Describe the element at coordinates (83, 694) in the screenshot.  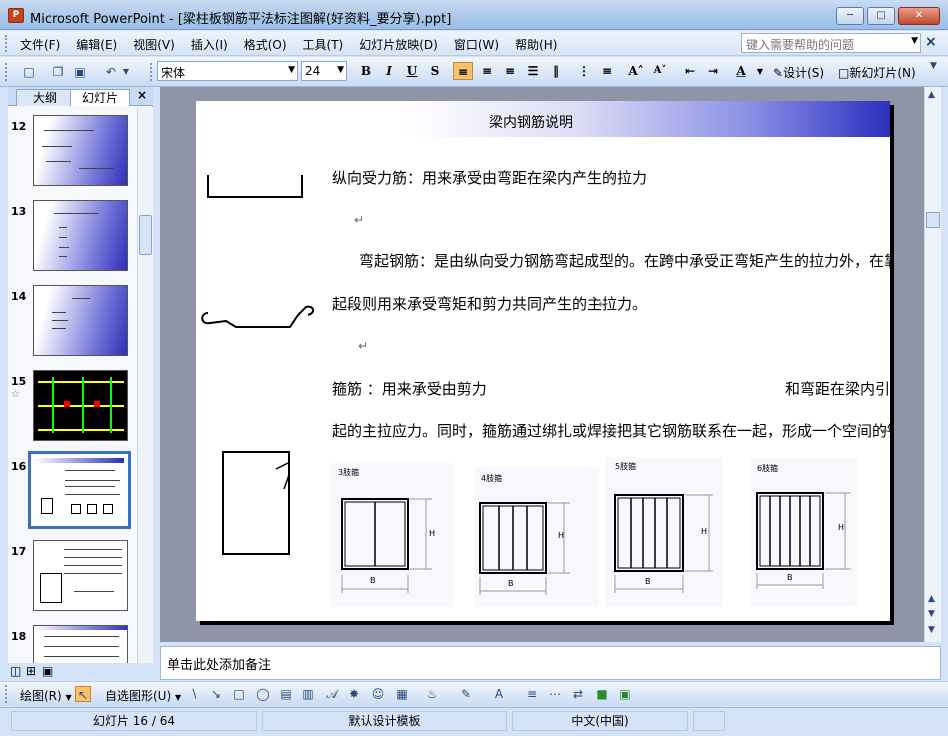
I see `select-pointer-icon: ↖` at that location.